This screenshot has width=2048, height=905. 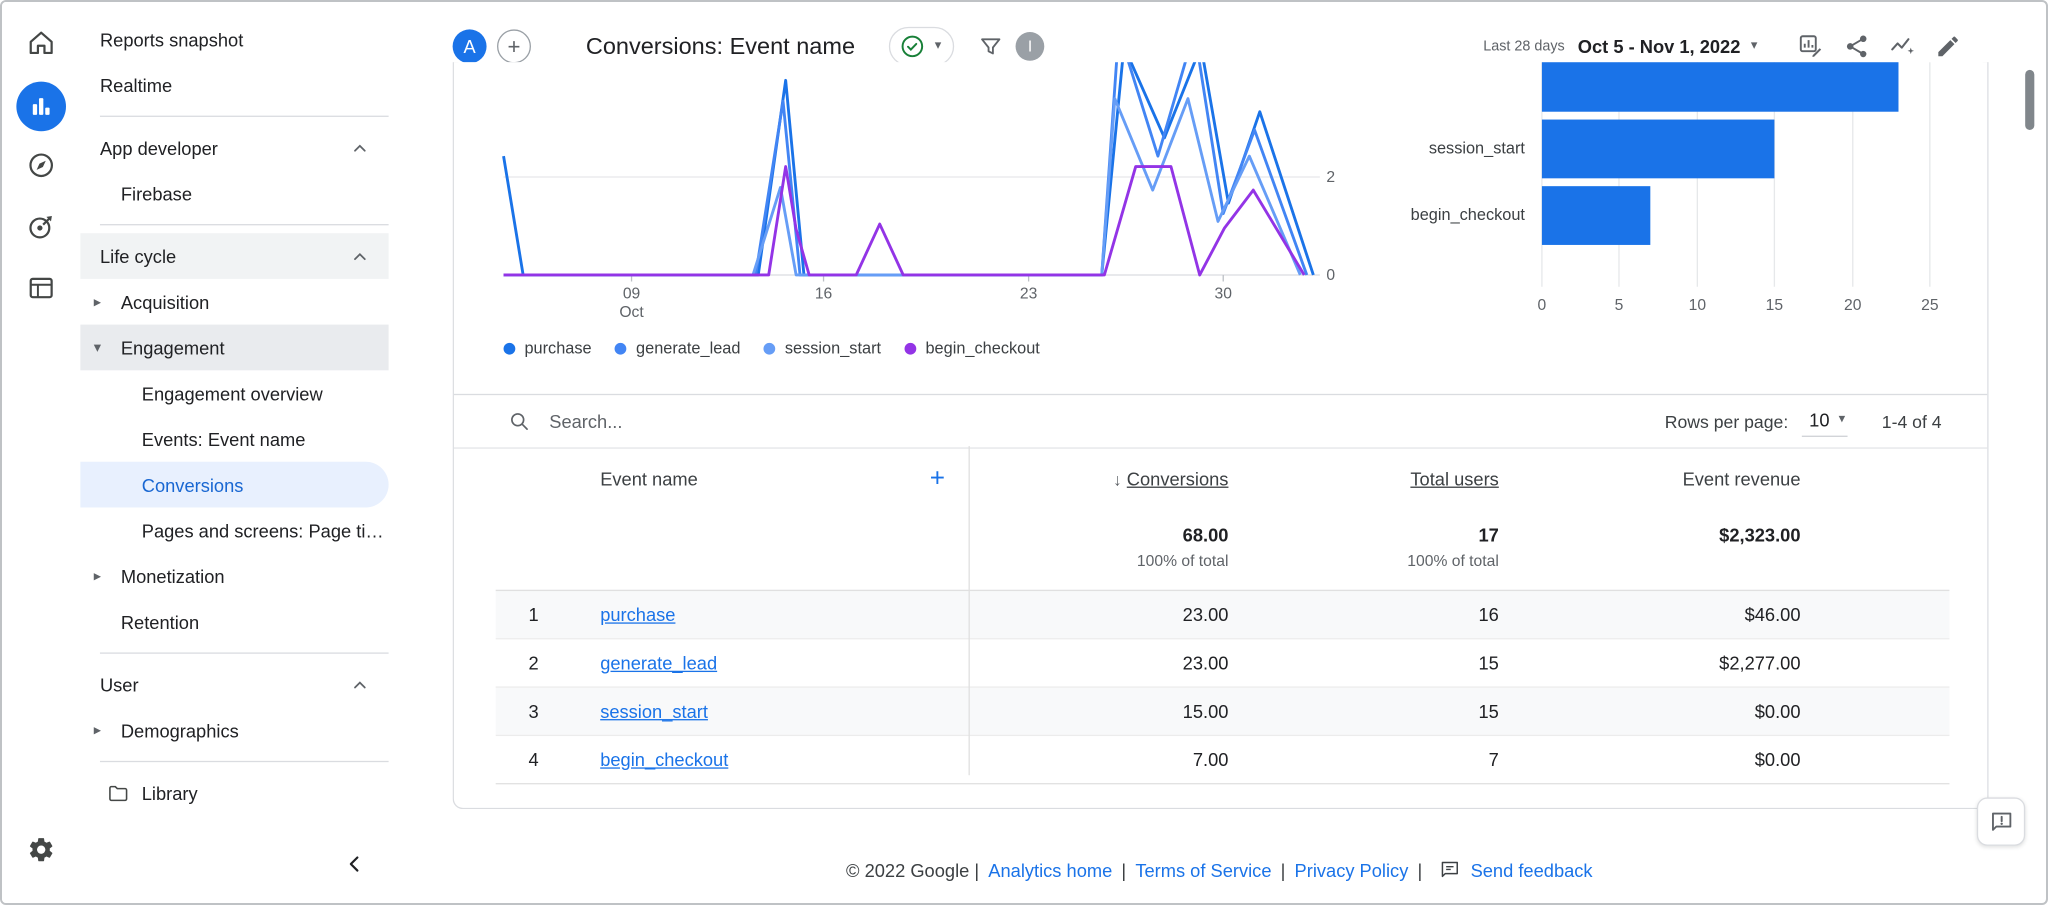 I want to click on sidebar-item-label: Realtime, so click(x=136, y=85).